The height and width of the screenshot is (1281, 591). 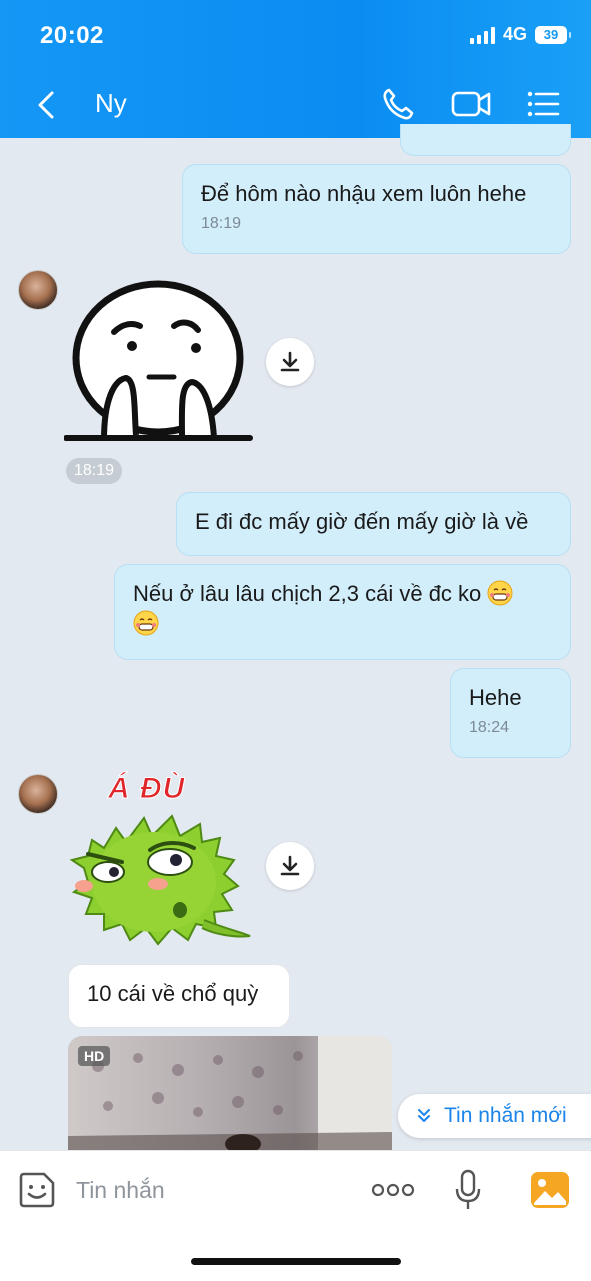 What do you see at coordinates (376, 209) in the screenshot?
I see `outgoing-message: Để hôm nào nhậu xem luôn hehe 18:19` at bounding box center [376, 209].